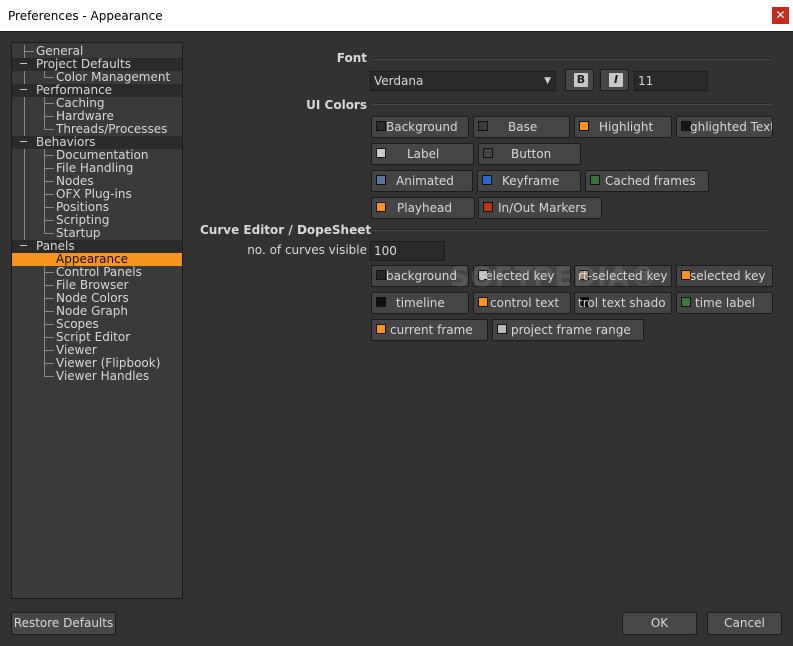 The width and height of the screenshot is (793, 646). What do you see at coordinates (572, 230) in the screenshot?
I see `curve-editor-section-divider` at bounding box center [572, 230].